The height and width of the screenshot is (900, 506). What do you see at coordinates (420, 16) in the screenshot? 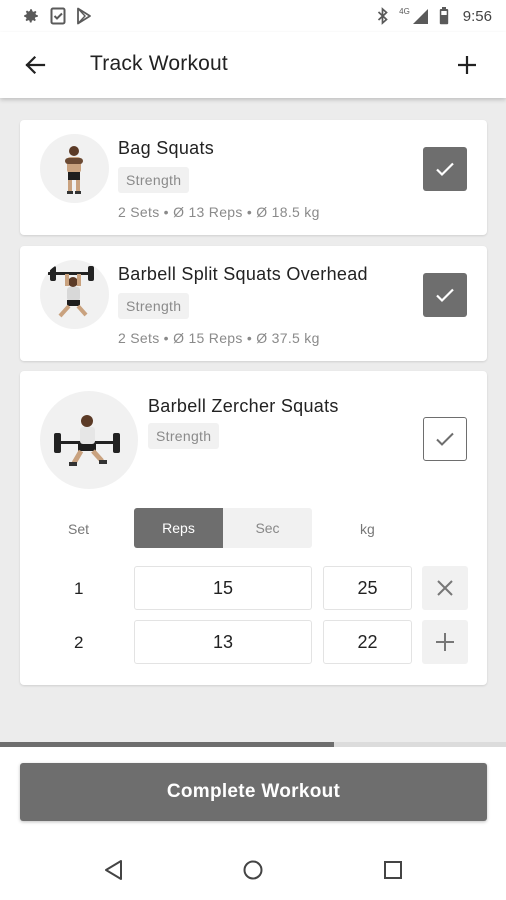
I see `signal-icon` at bounding box center [420, 16].